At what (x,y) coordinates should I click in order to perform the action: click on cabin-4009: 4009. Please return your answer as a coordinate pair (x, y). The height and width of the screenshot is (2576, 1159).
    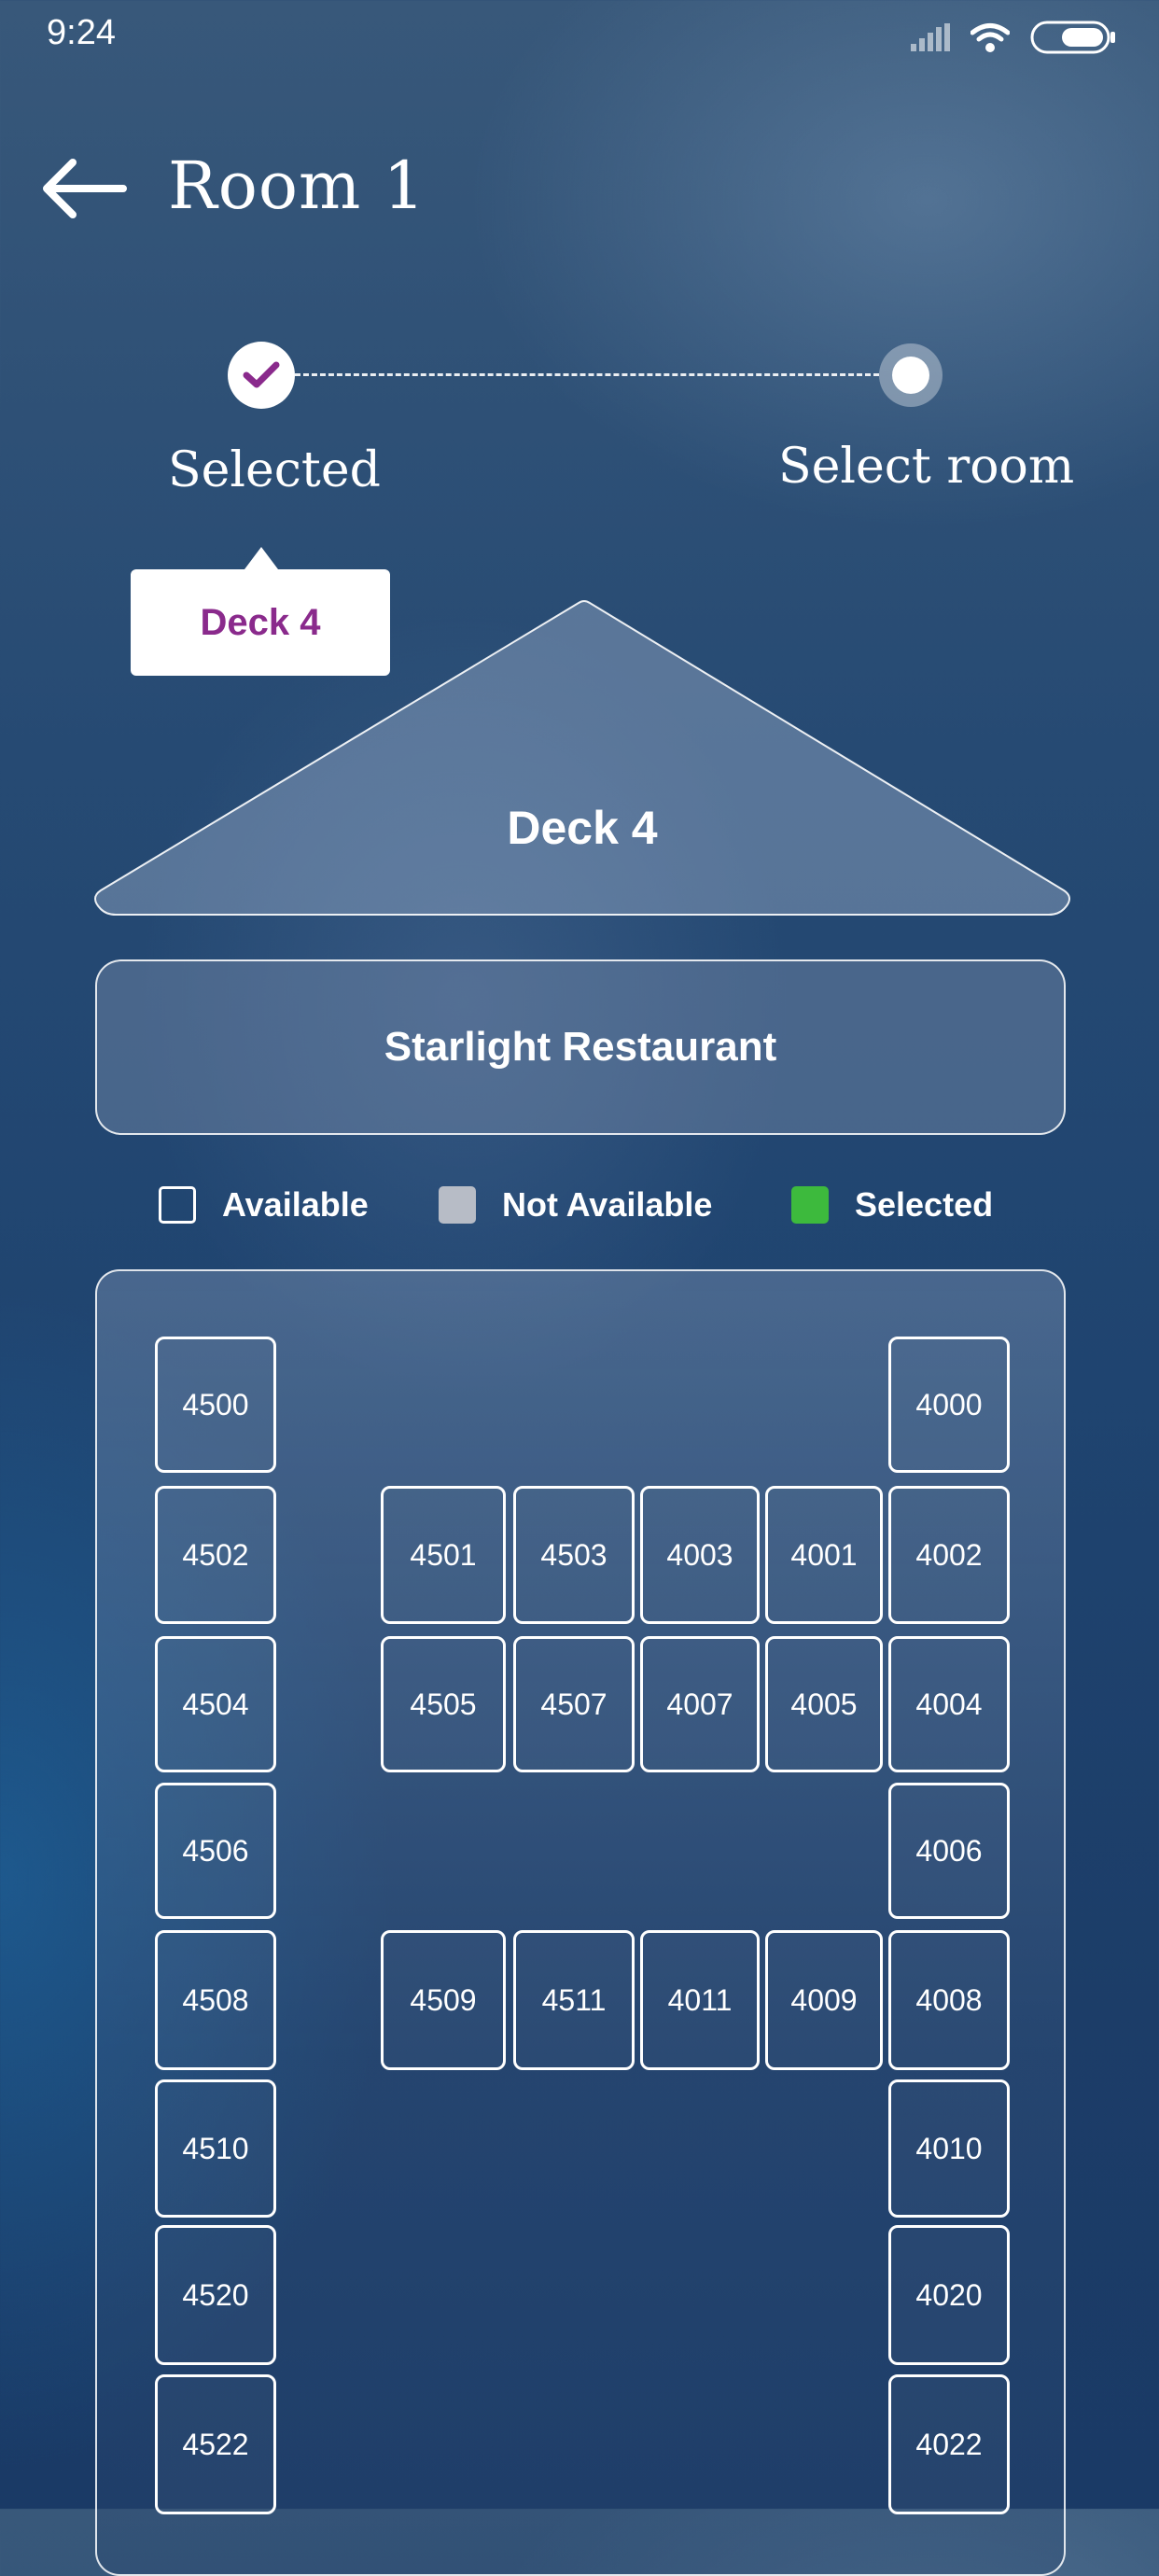
    Looking at the image, I should click on (824, 2000).